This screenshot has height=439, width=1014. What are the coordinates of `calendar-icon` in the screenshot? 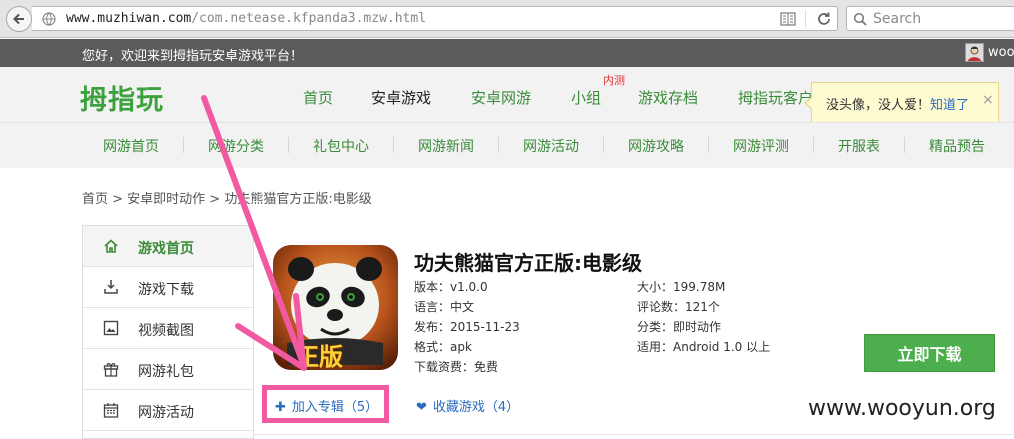 It's located at (111, 410).